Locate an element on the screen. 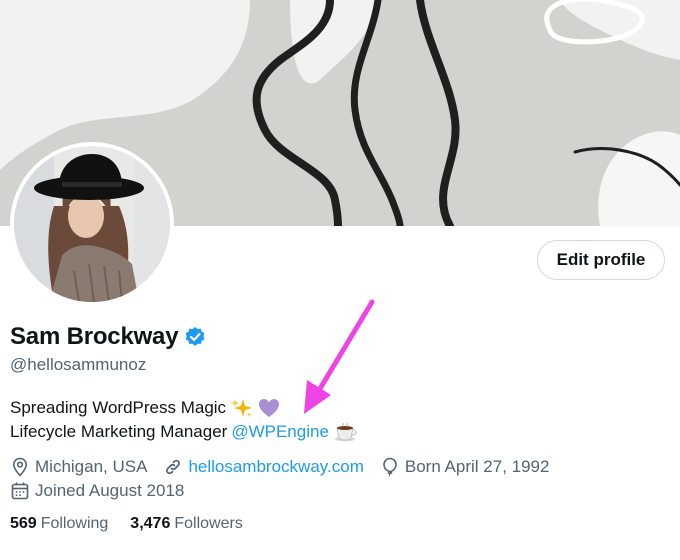  followers-link: 3,476 Followers is located at coordinates (186, 524).